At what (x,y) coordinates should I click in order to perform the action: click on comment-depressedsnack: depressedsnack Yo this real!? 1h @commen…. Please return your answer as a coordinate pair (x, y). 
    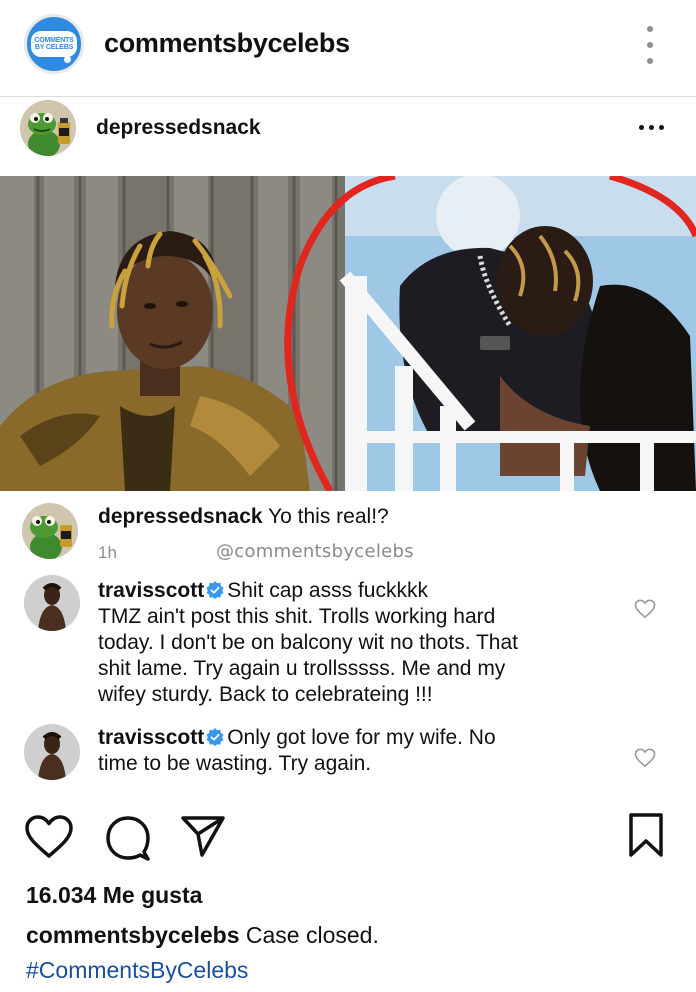
    Looking at the image, I should click on (348, 533).